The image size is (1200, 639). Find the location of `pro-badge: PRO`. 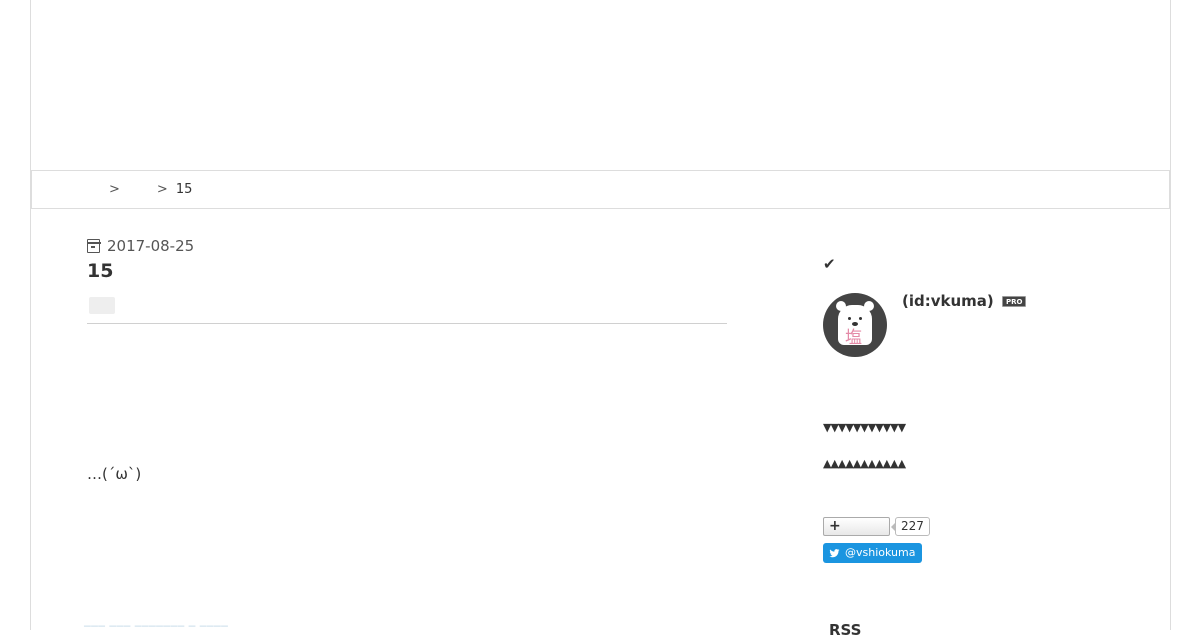

pro-badge: PRO is located at coordinates (1014, 301).